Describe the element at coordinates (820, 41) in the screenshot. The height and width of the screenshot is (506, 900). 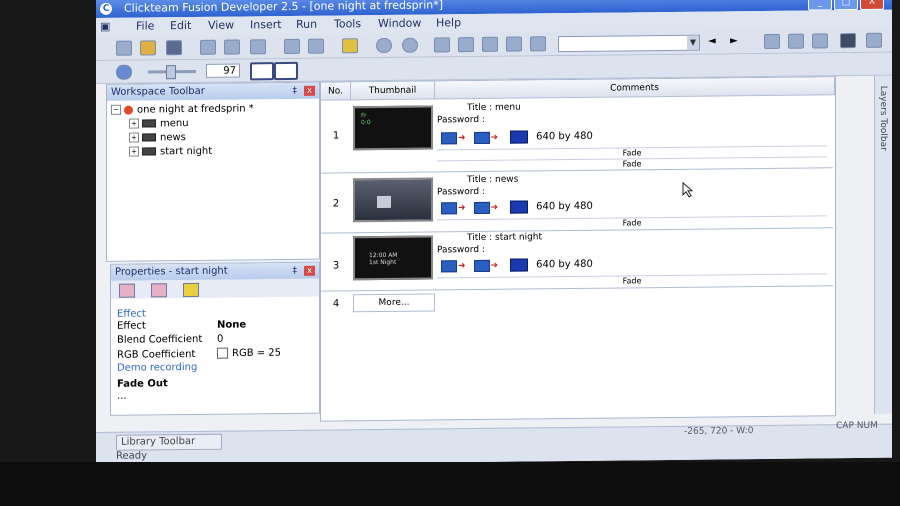
I see `toolbar-icon-c` at that location.